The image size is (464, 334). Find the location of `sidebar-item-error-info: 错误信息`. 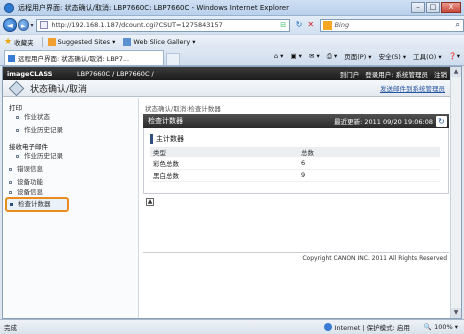

sidebar-item-error-info: 错误信息 is located at coordinates (70, 169).